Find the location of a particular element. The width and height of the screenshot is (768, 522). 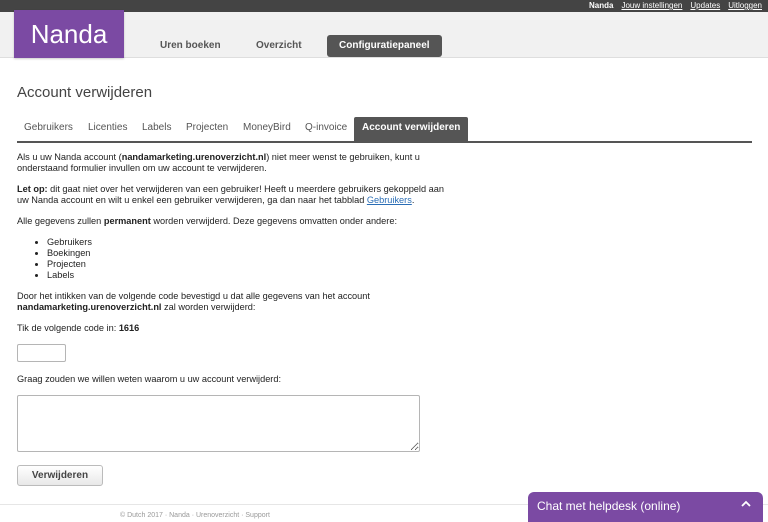

tab-account-verwijderen: Account verwijderen is located at coordinates (411, 129).